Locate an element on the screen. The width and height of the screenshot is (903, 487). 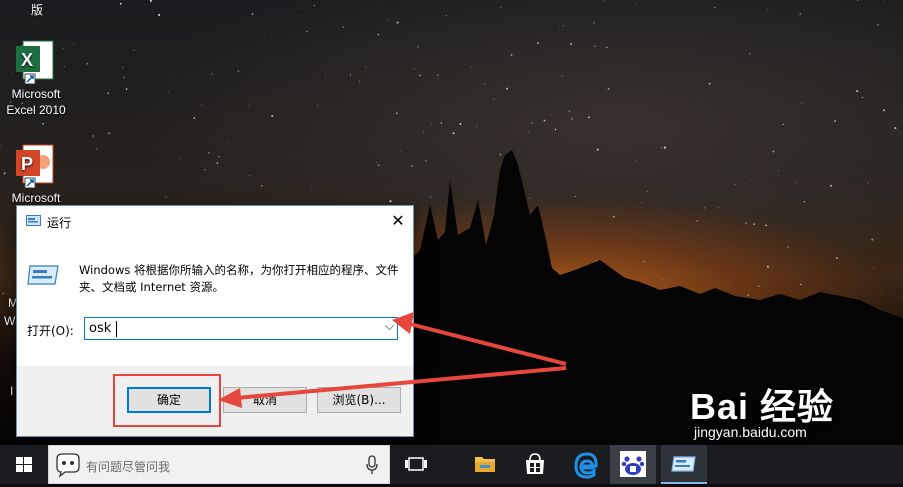
edge-button is located at coordinates (585, 464).